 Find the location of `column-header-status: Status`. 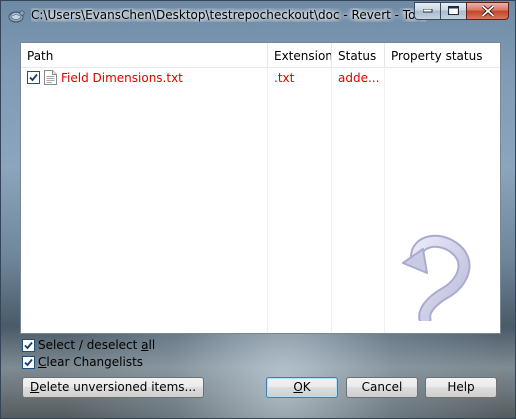

column-header-status: Status is located at coordinates (358, 55).